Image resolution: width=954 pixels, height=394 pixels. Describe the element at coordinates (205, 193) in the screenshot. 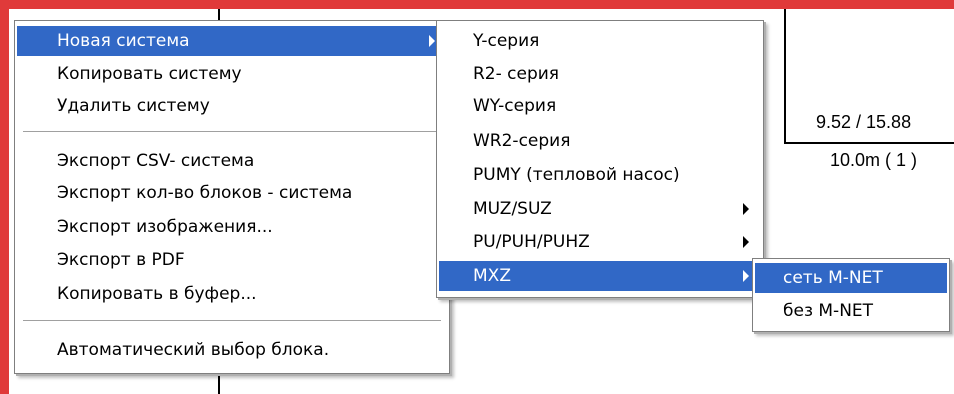

I see `menu-item-label: Экспорт кол-во блоков - система` at that location.